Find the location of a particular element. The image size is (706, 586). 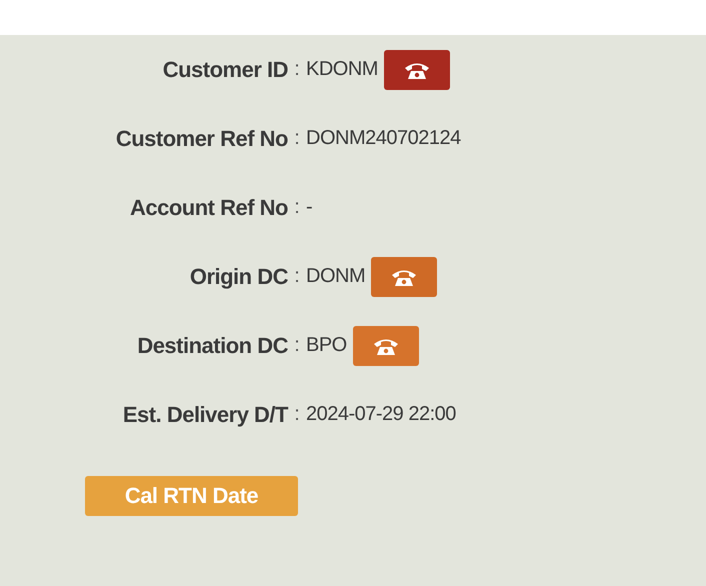

cal-rtn-date-button: Cal RTN Date is located at coordinates (191, 496).